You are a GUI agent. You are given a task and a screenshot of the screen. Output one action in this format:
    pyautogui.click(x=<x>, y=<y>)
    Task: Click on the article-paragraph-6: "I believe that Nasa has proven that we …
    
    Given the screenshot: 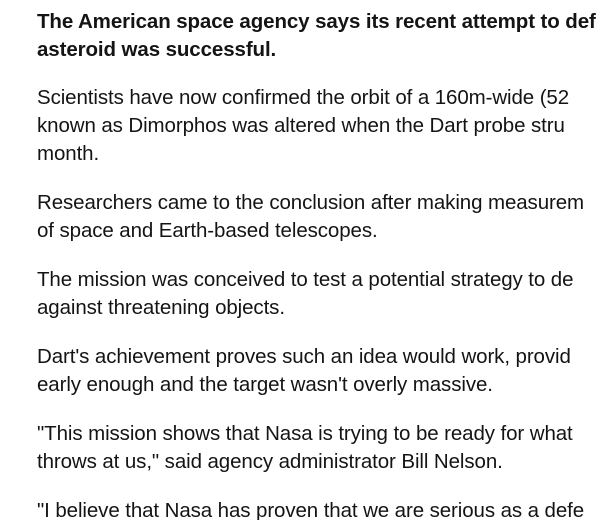 What is the action you would take?
    pyautogui.click(x=311, y=509)
    